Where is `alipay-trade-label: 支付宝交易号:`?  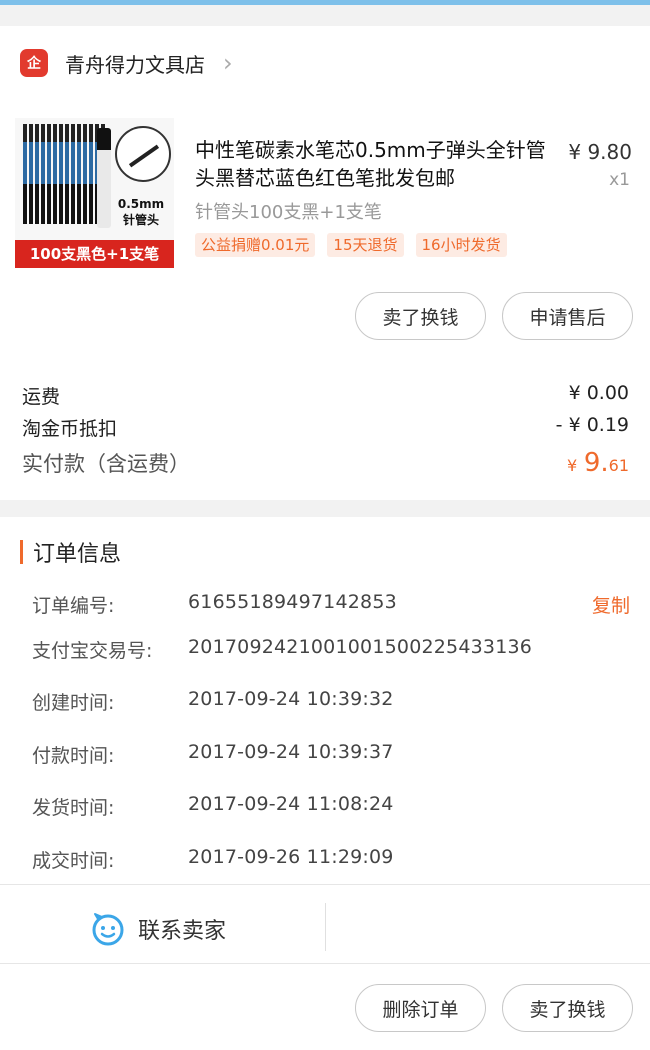
alipay-trade-label: 支付宝交易号: is located at coordinates (92, 651).